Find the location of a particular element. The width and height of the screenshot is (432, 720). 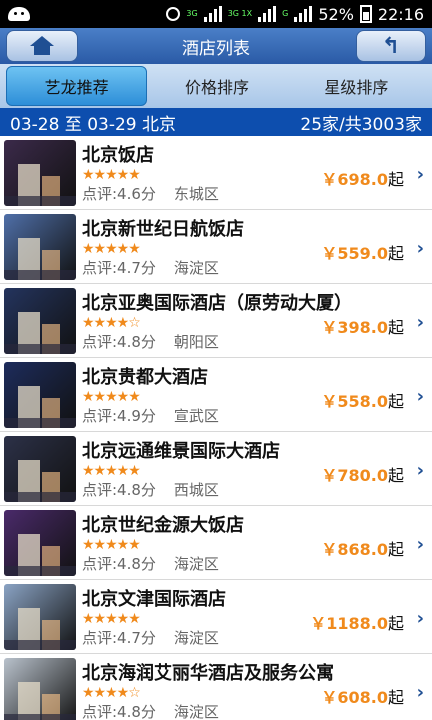

review-score: 点评:4.9分 is located at coordinates (119, 416).